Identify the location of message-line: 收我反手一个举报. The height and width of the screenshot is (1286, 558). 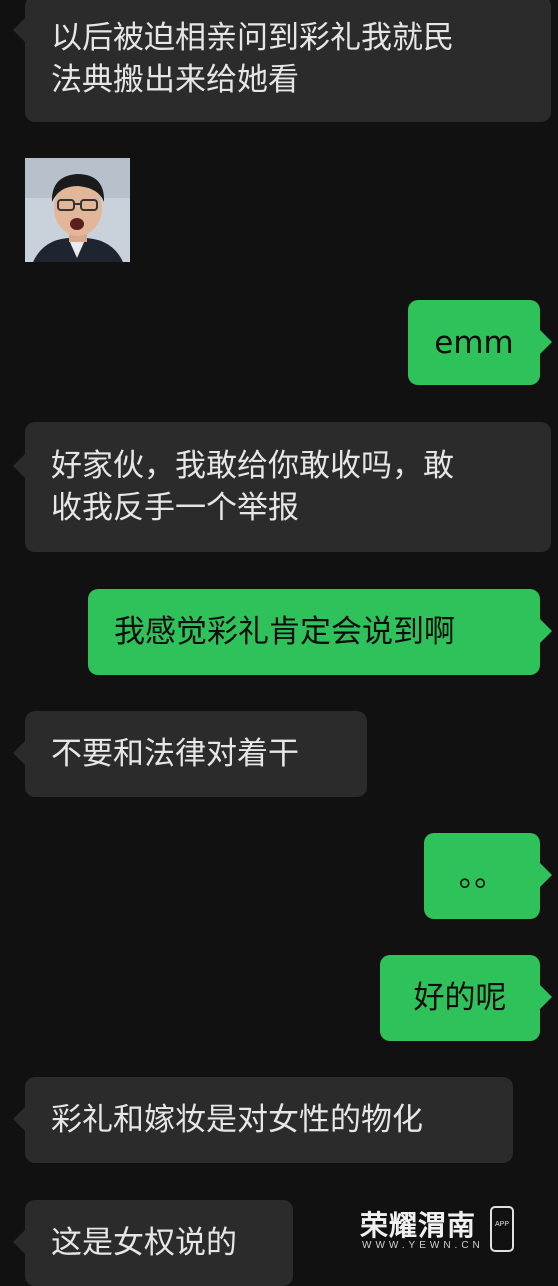
(175, 508).